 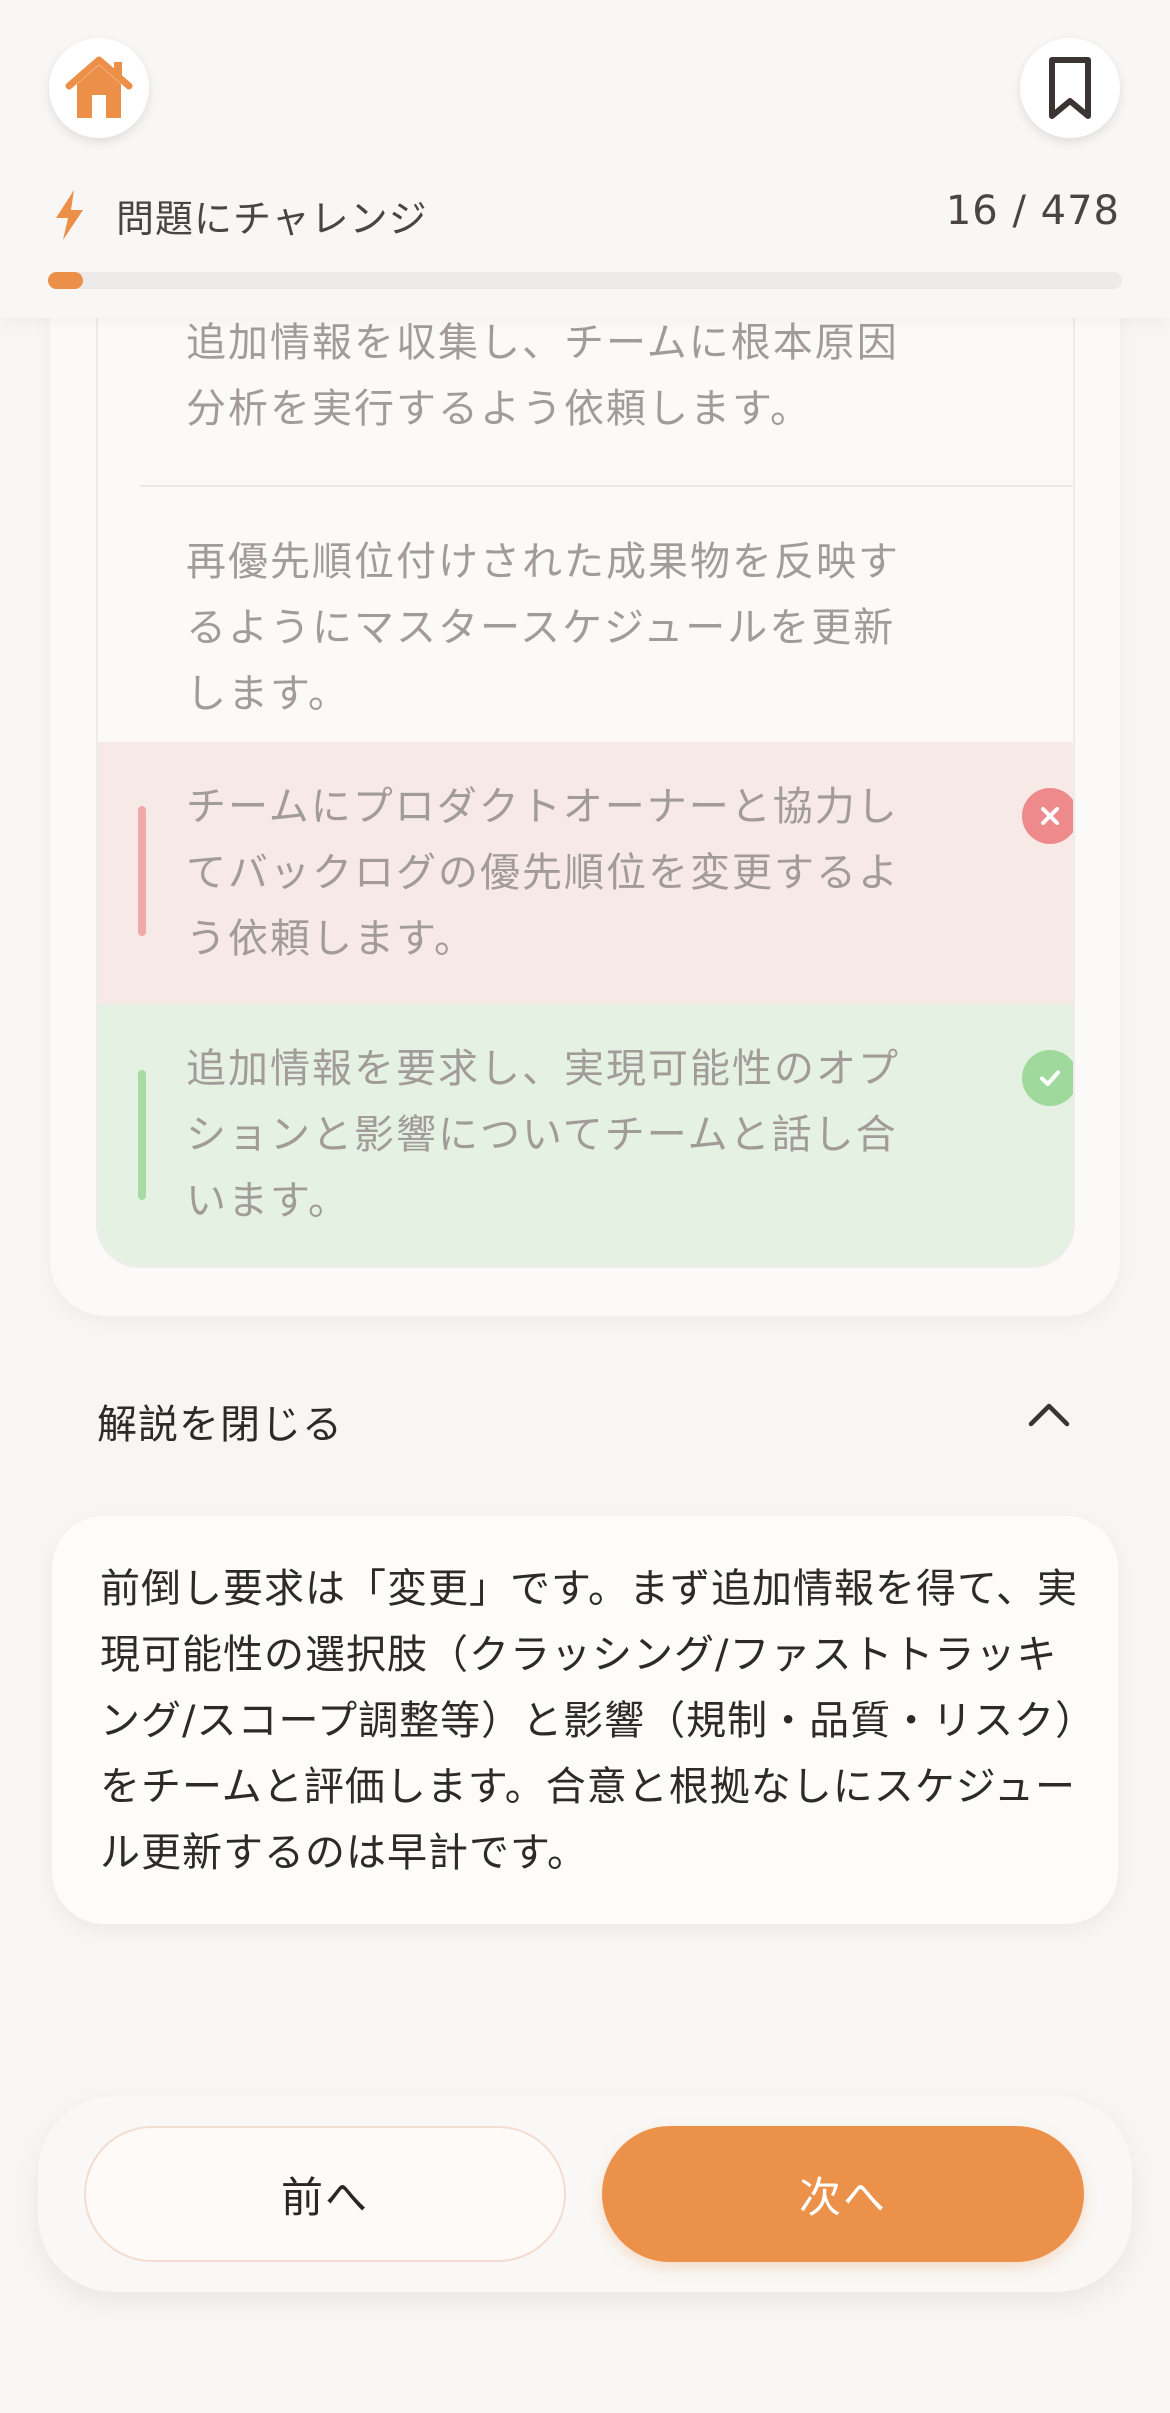 I want to click on progress-fill, so click(x=66, y=280).